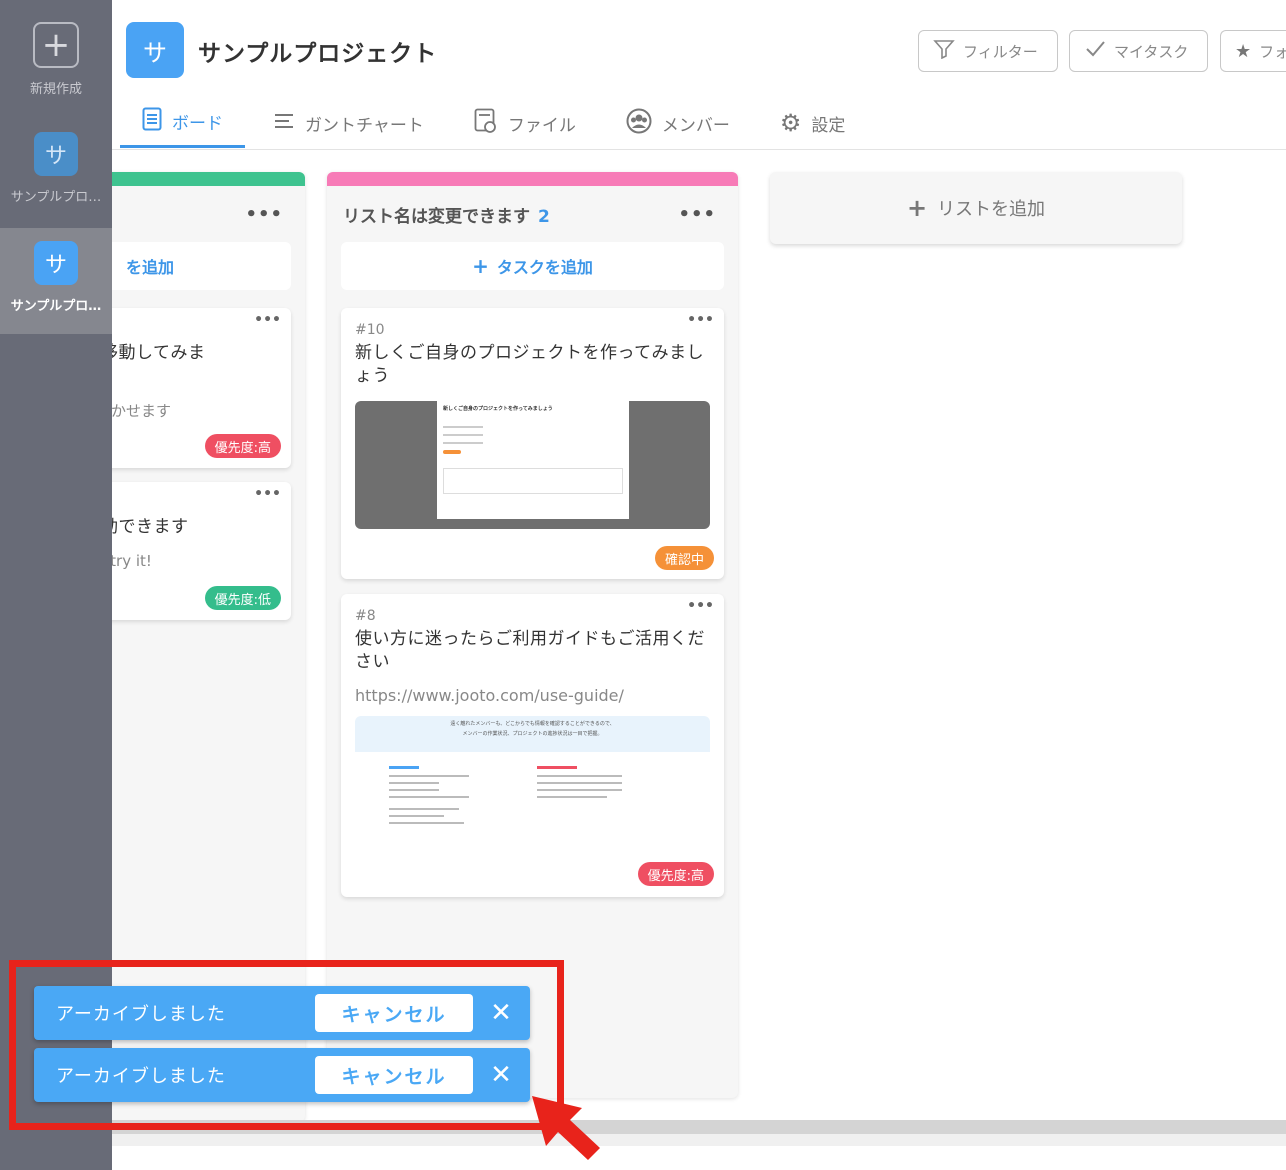 This screenshot has height=1170, width=1286. Describe the element at coordinates (201, 388) in the screenshot. I see `task-card: ••• トに移動してみま プで動かせます 優先度:高` at that location.